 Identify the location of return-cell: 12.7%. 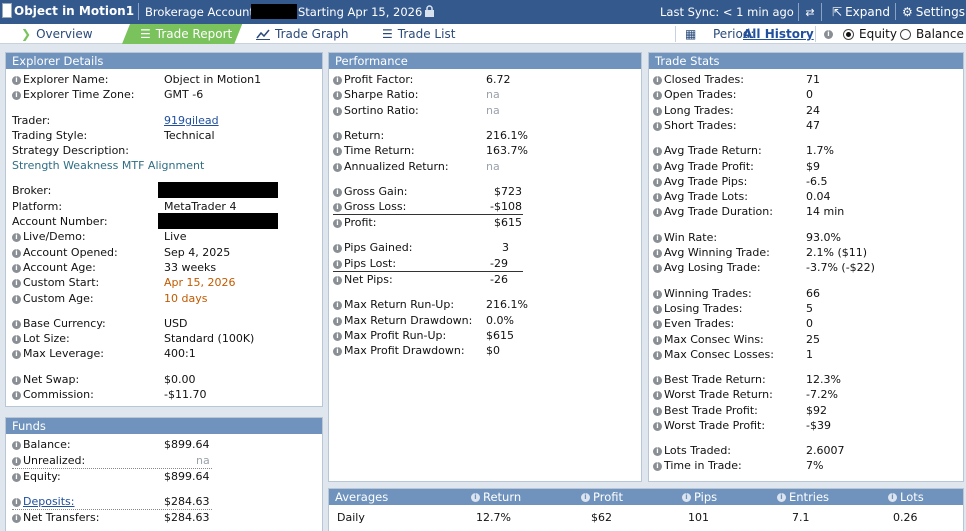
(493, 517).